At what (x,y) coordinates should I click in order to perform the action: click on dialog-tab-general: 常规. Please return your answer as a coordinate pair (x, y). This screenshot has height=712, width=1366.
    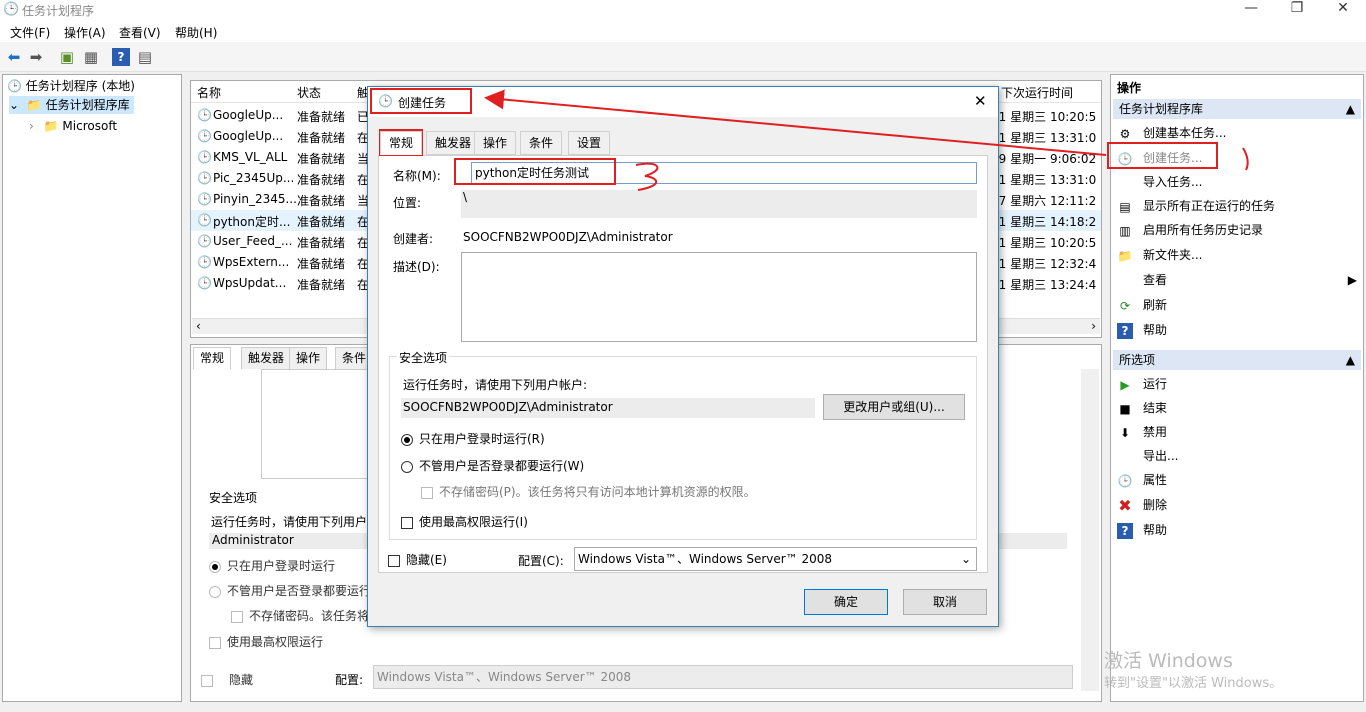
    Looking at the image, I should click on (401, 143).